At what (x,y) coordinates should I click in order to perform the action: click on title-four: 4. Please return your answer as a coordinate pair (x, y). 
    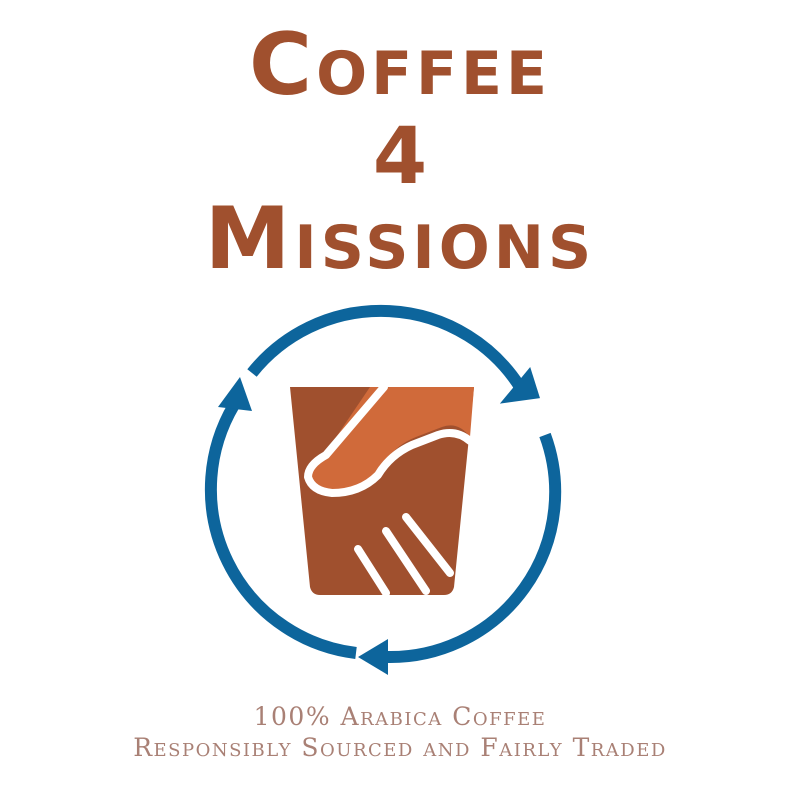
    Looking at the image, I should click on (400, 157).